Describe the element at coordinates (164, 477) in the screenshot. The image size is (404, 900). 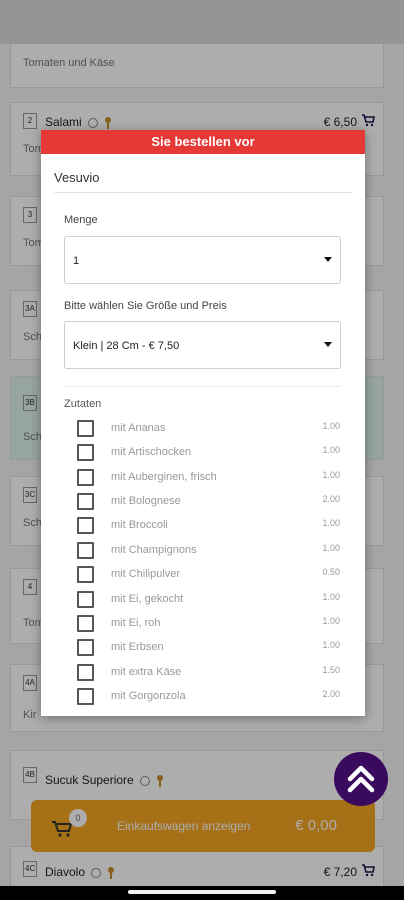
I see `ingredient-name: mit Auberginen, frisch` at that location.